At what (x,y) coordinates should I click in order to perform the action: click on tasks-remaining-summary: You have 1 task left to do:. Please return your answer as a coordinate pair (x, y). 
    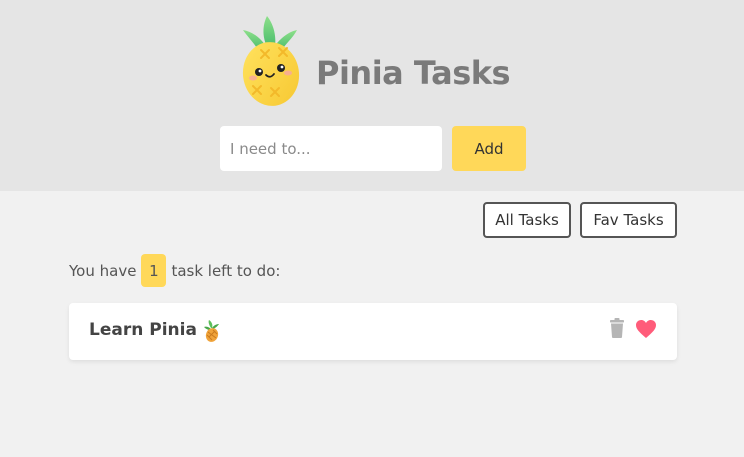
    Looking at the image, I should click on (174, 270).